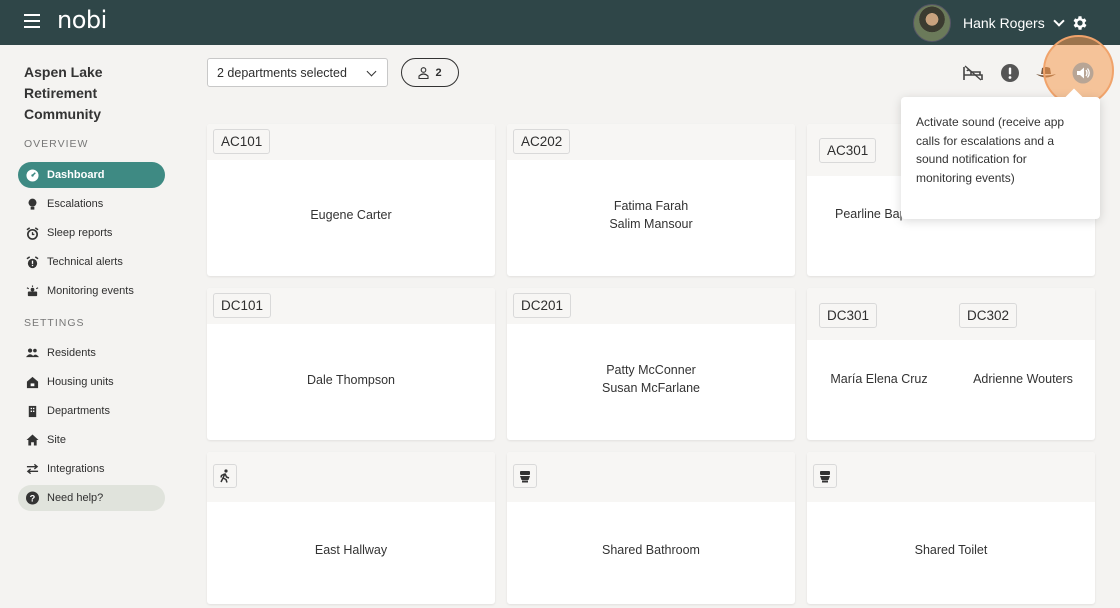  I want to click on department-select: 2 departments selected, so click(297, 72).